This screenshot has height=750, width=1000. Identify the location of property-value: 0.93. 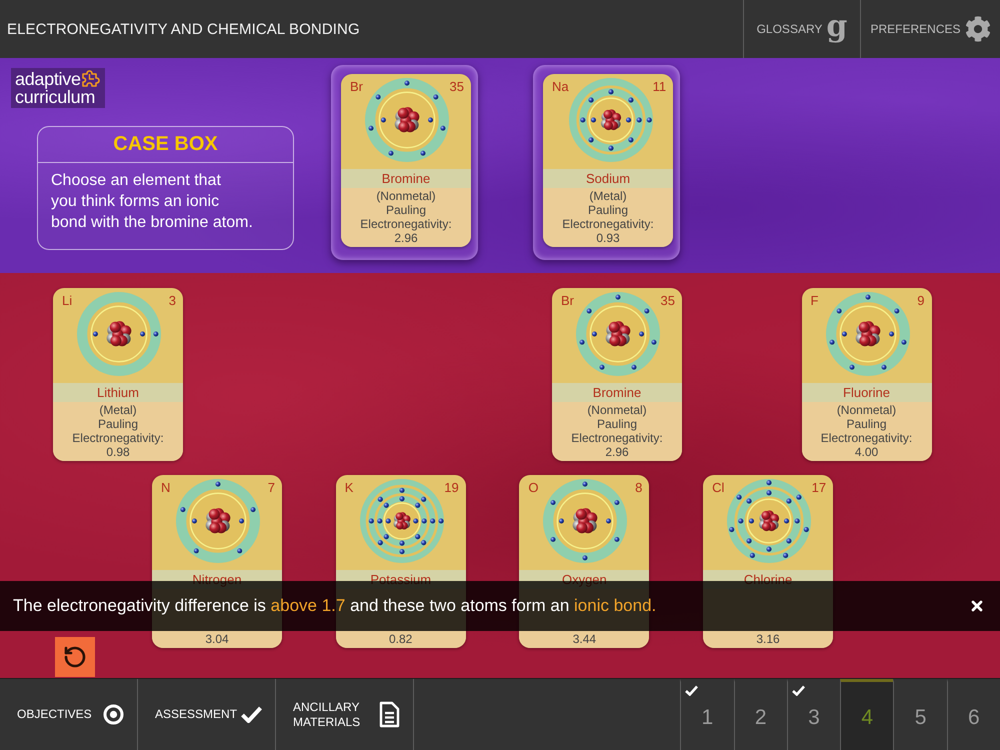
(608, 238).